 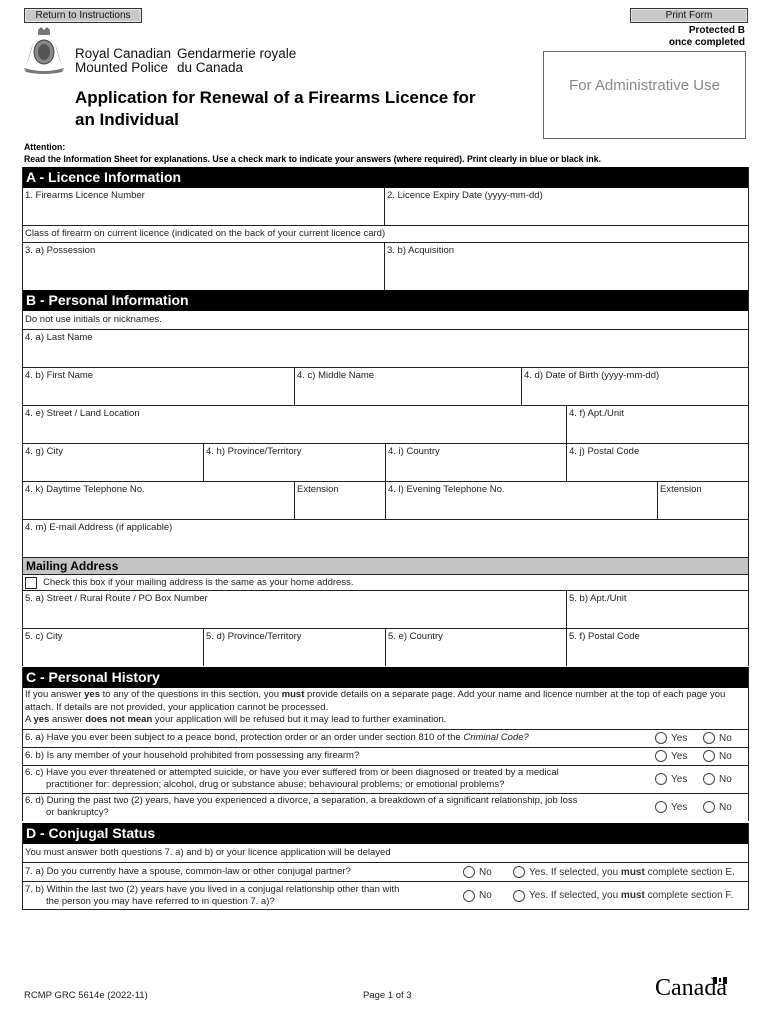 I want to click on evening-phone-field: 4. l) Evening Telephone No., so click(x=522, y=500).